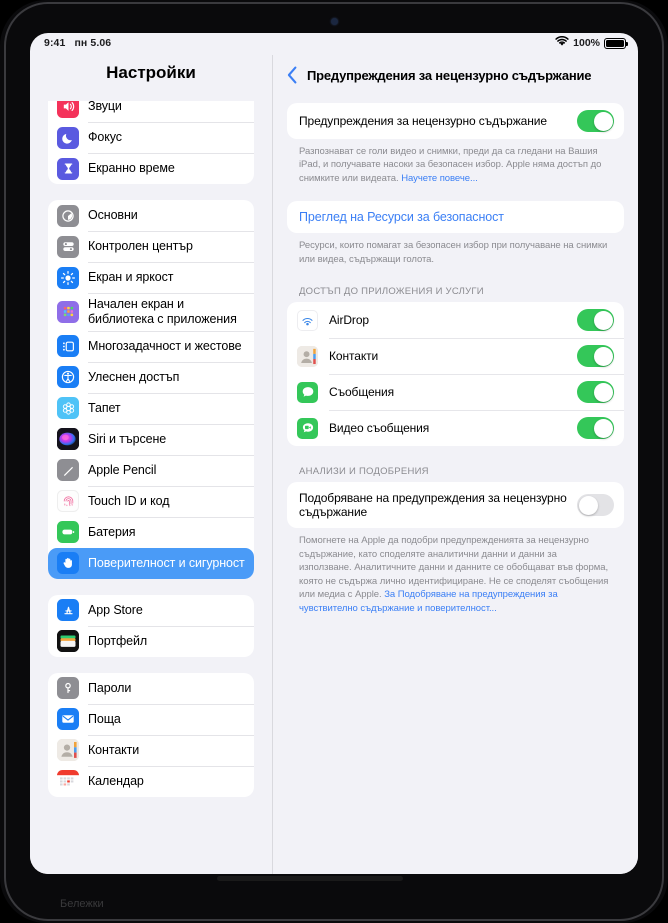 The image size is (668, 923). What do you see at coordinates (334, 44) in the screenshot?
I see `status-bar: 9:41 пн 5.06 100%` at bounding box center [334, 44].